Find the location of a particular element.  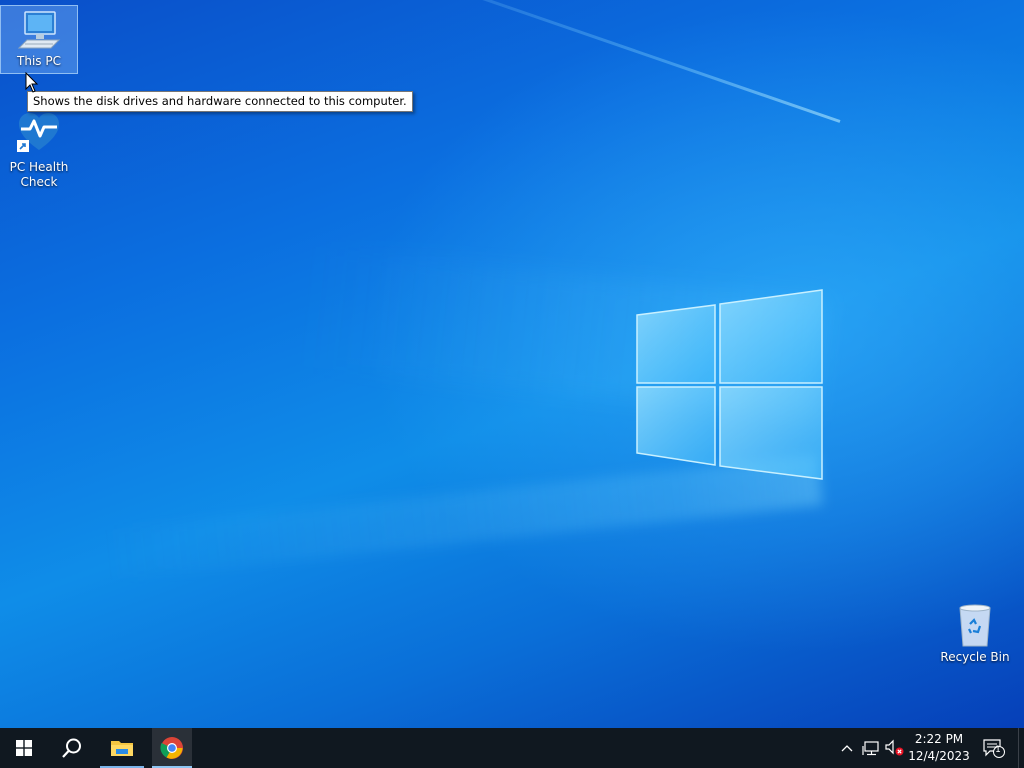

file-explorer-button is located at coordinates (122, 748).